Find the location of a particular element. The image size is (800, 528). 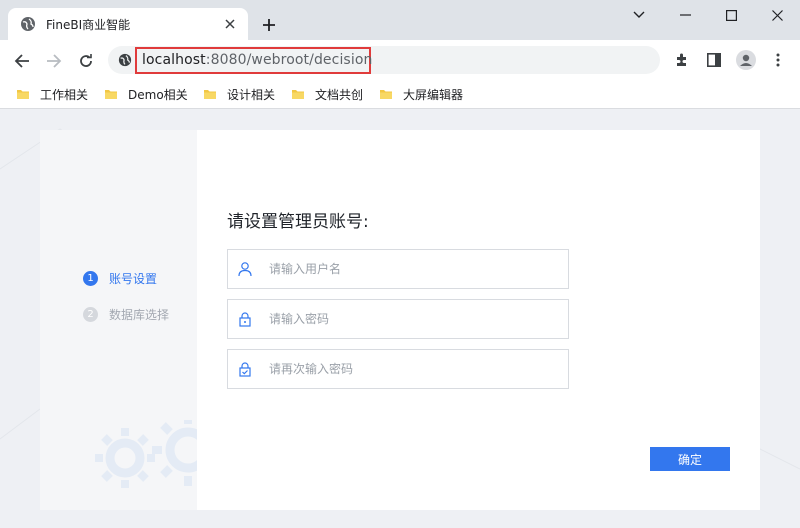

url-text: localhost:8080/webroot/decision is located at coordinates (257, 60).